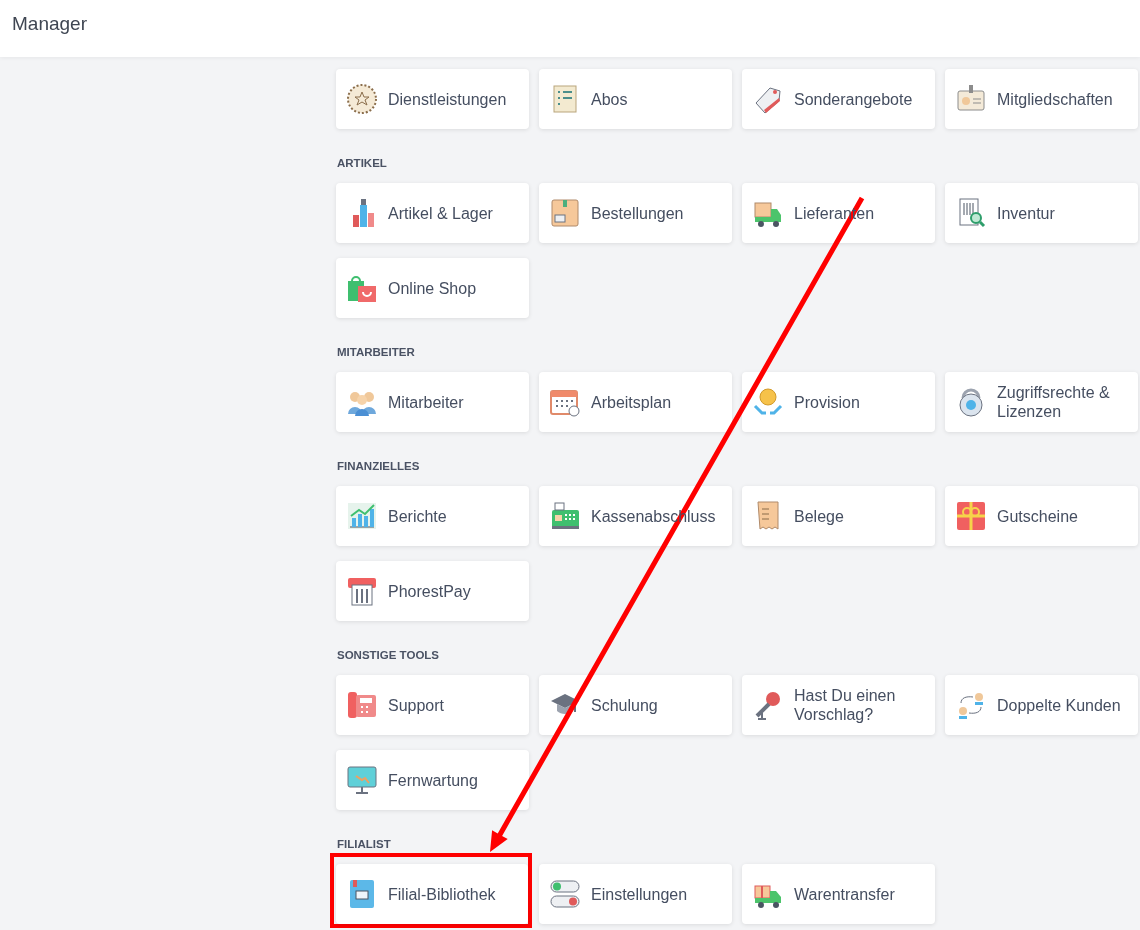 The image size is (1140, 930). What do you see at coordinates (768, 402) in the screenshot?
I see `coin-hands-icon` at bounding box center [768, 402].